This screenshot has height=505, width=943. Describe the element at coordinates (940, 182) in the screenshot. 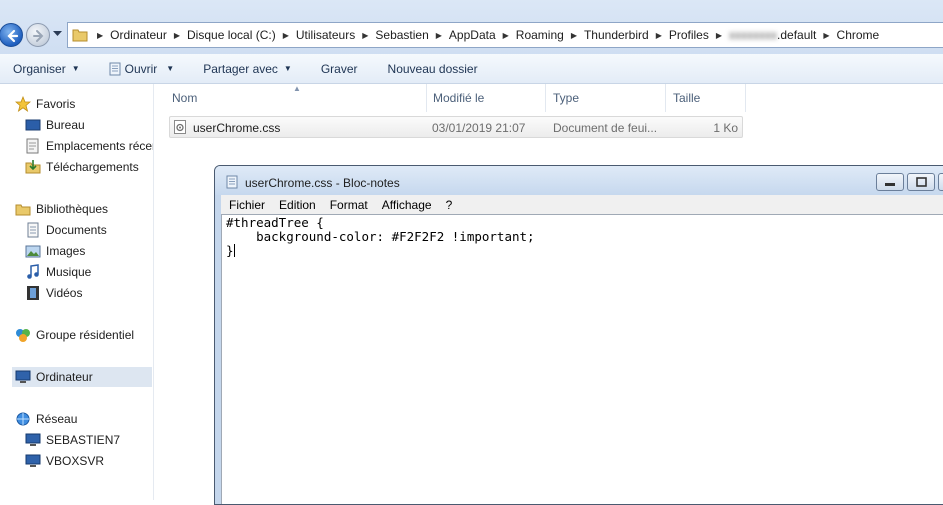

I see `close-button` at that location.